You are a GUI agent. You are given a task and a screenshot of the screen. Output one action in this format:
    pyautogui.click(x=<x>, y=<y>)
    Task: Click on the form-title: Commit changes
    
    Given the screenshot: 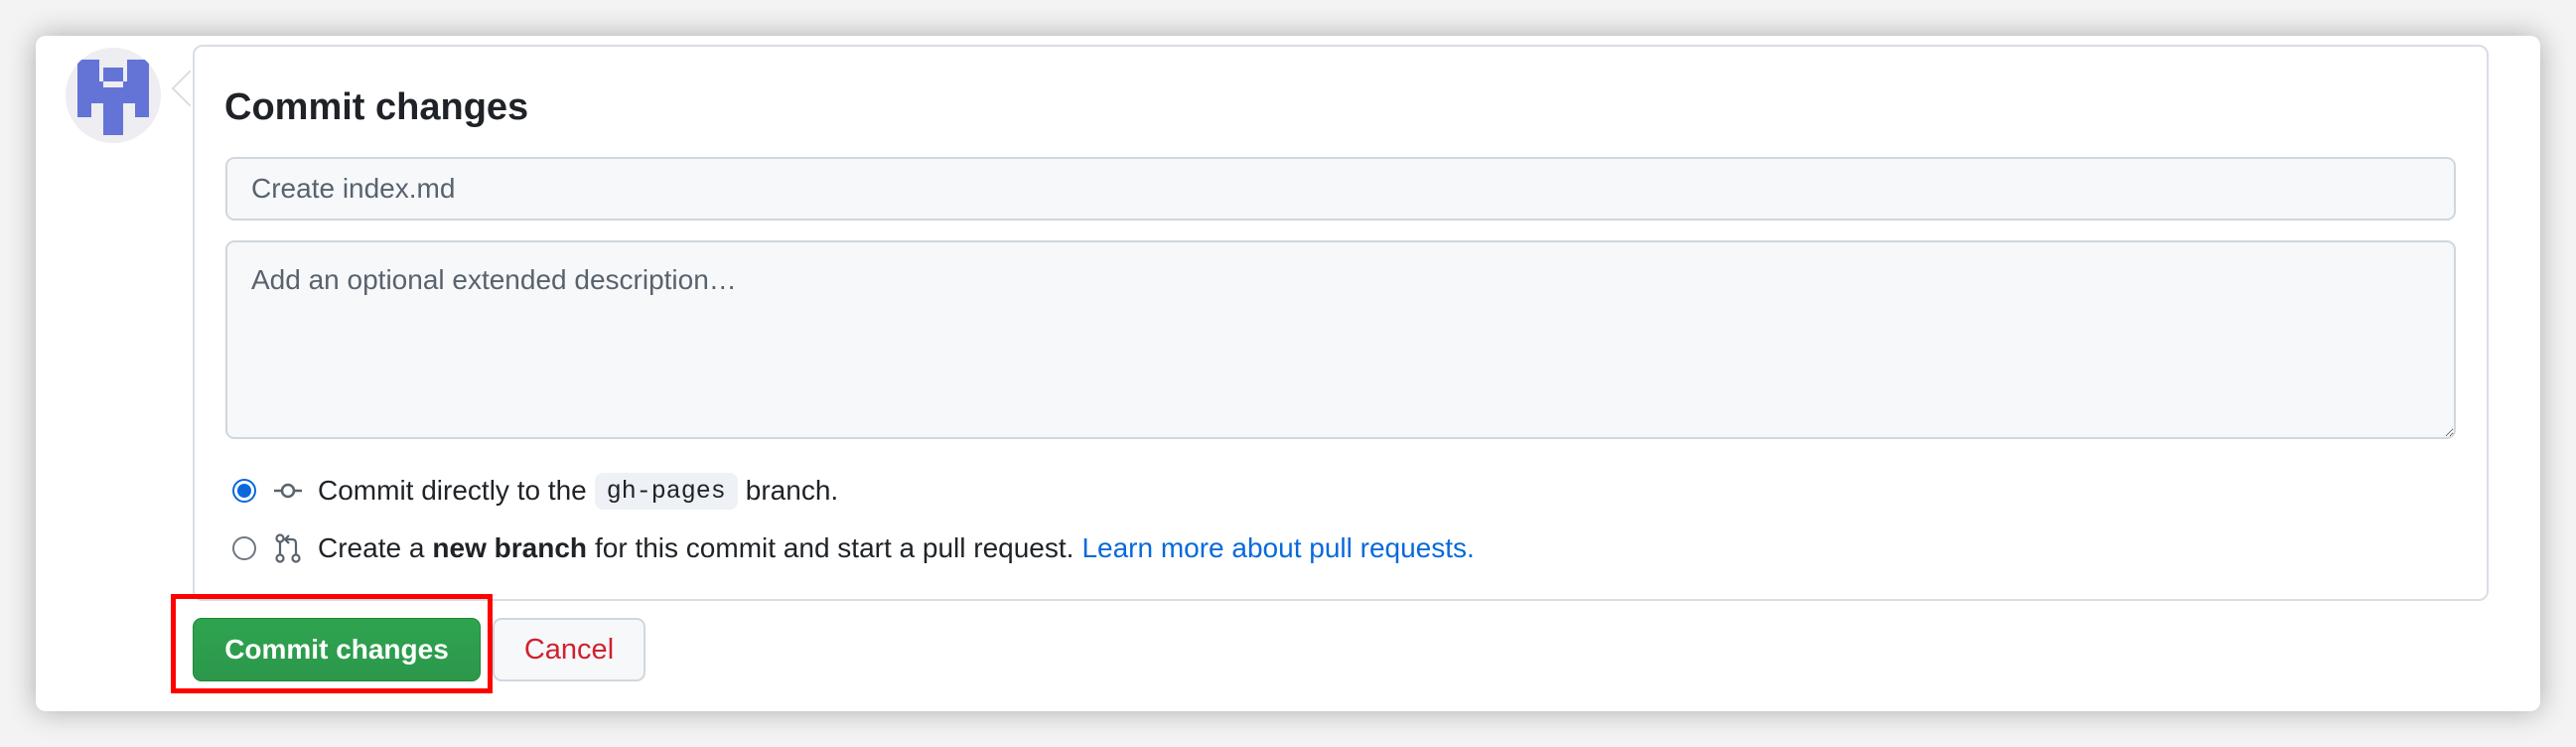 What is the action you would take?
    pyautogui.click(x=377, y=107)
    